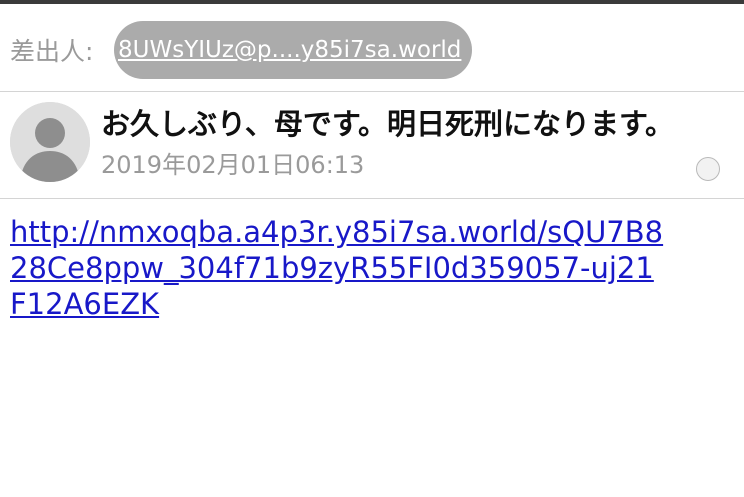 Image resolution: width=744 pixels, height=497 pixels. What do you see at coordinates (289, 50) in the screenshot?
I see `sender-address: 8UWsYIUz@p....y85i7sa.world` at bounding box center [289, 50].